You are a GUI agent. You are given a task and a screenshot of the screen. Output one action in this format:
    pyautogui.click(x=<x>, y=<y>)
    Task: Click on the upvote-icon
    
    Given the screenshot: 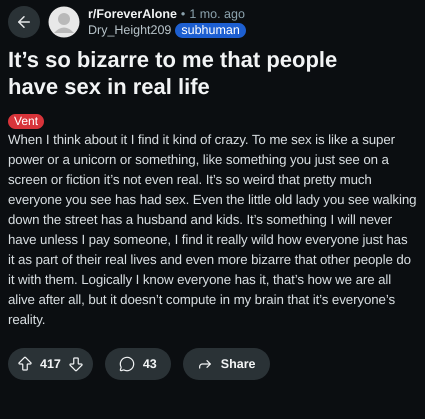 What is the action you would take?
    pyautogui.click(x=25, y=364)
    